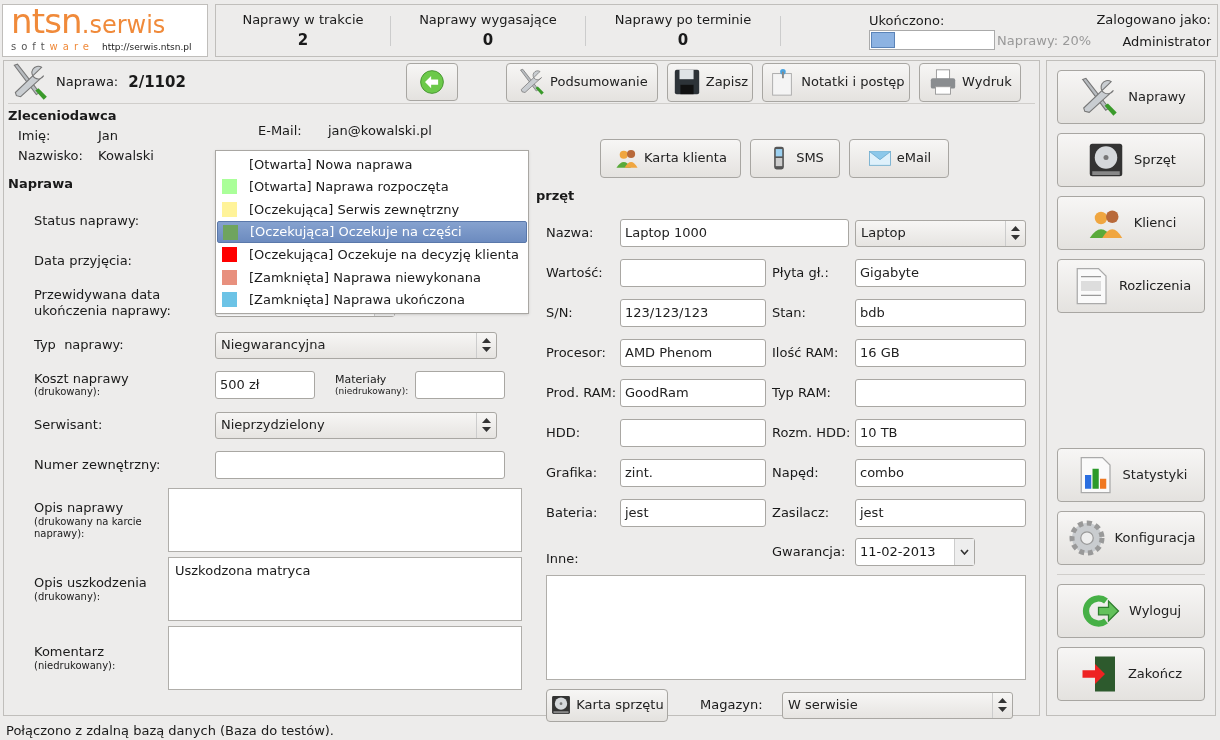  Describe the element at coordinates (940, 273) in the screenshot. I see `text-field: Gigabyte` at that location.